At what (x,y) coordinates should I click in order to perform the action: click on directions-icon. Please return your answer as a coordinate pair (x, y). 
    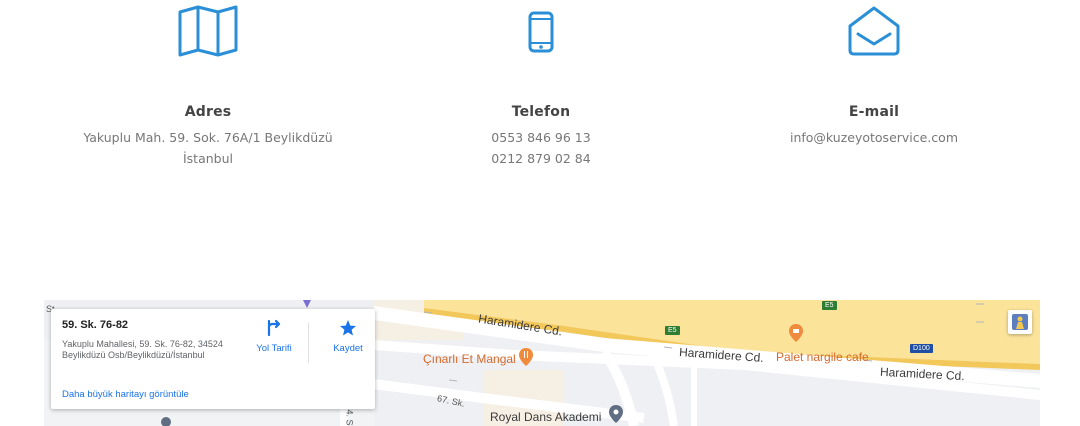
    Looking at the image, I should click on (274, 328).